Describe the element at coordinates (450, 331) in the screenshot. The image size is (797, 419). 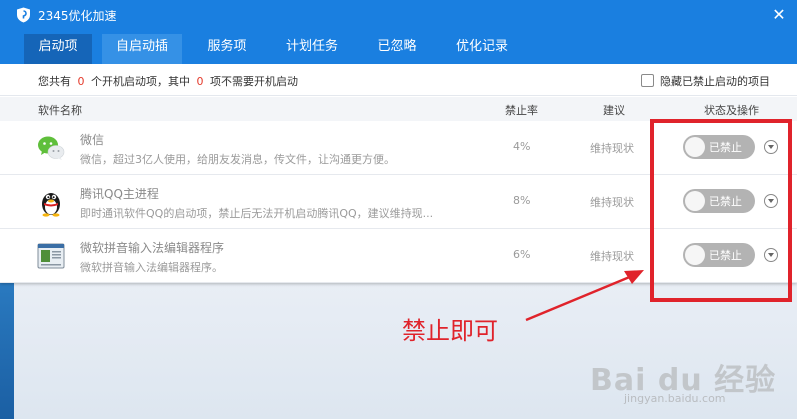
I see `annotation-text: 禁止即可` at that location.